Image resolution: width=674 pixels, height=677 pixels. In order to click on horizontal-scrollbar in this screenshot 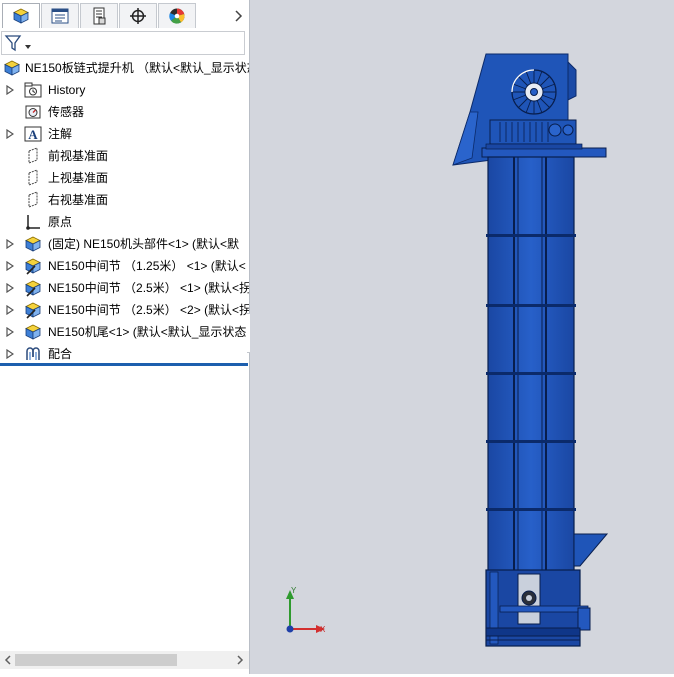, I will do `click(124, 660)`.